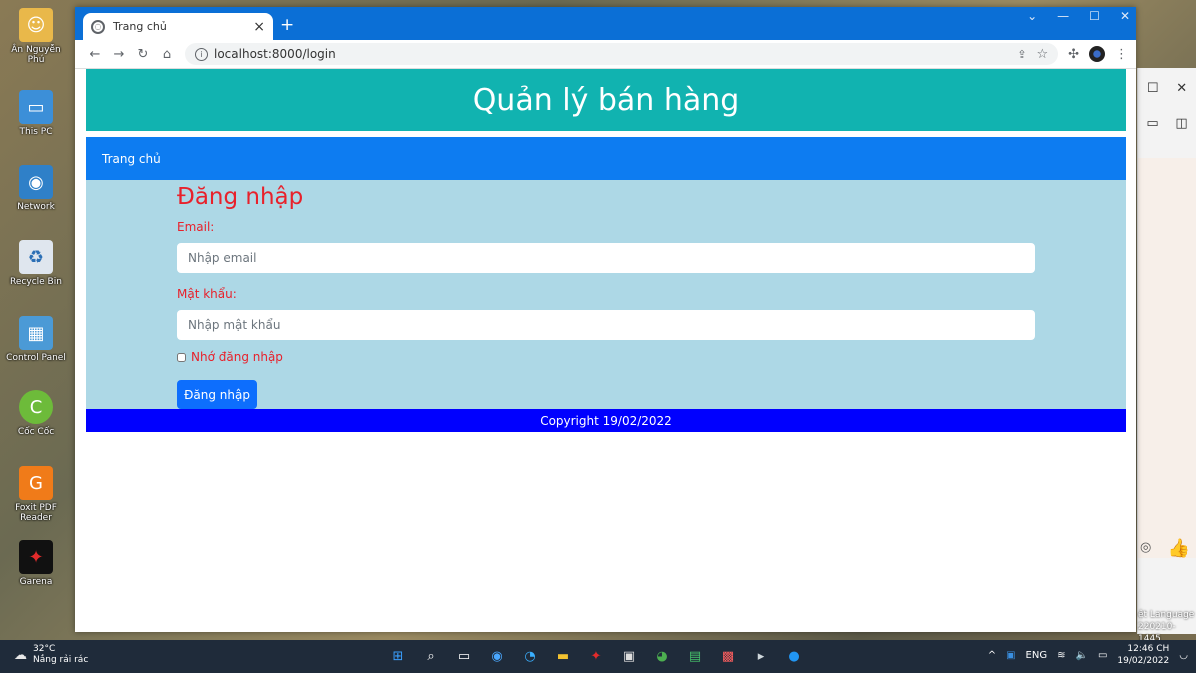 This screenshot has height=673, width=1196. I want to click on back-arrow-icon: ←, so click(95, 54).